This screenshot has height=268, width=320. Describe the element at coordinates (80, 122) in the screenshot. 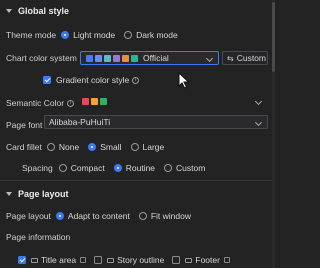

I see `page-font-value: Alibaba-PuHuiTi` at that location.